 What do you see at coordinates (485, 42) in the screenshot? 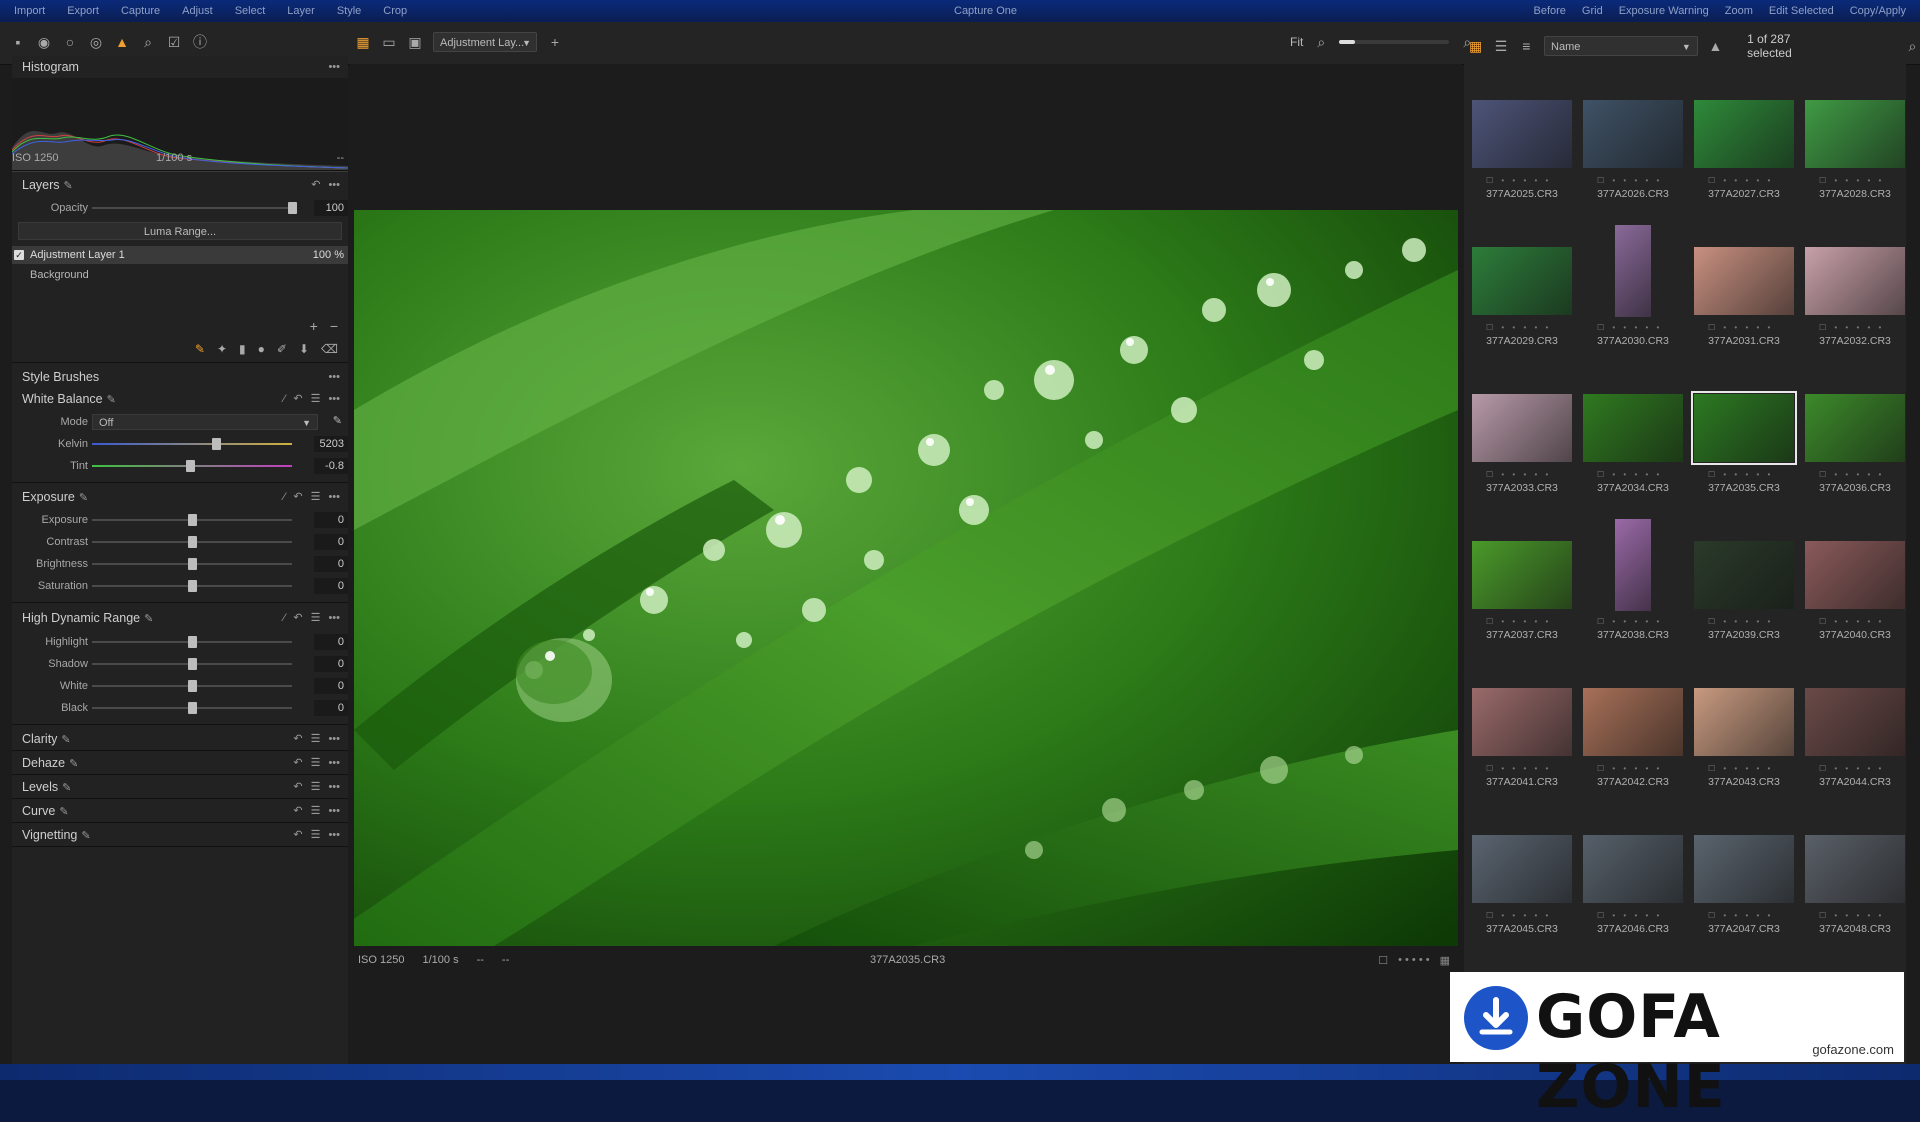
I see `layer-select: Adjustment Lay... ▼` at bounding box center [485, 42].